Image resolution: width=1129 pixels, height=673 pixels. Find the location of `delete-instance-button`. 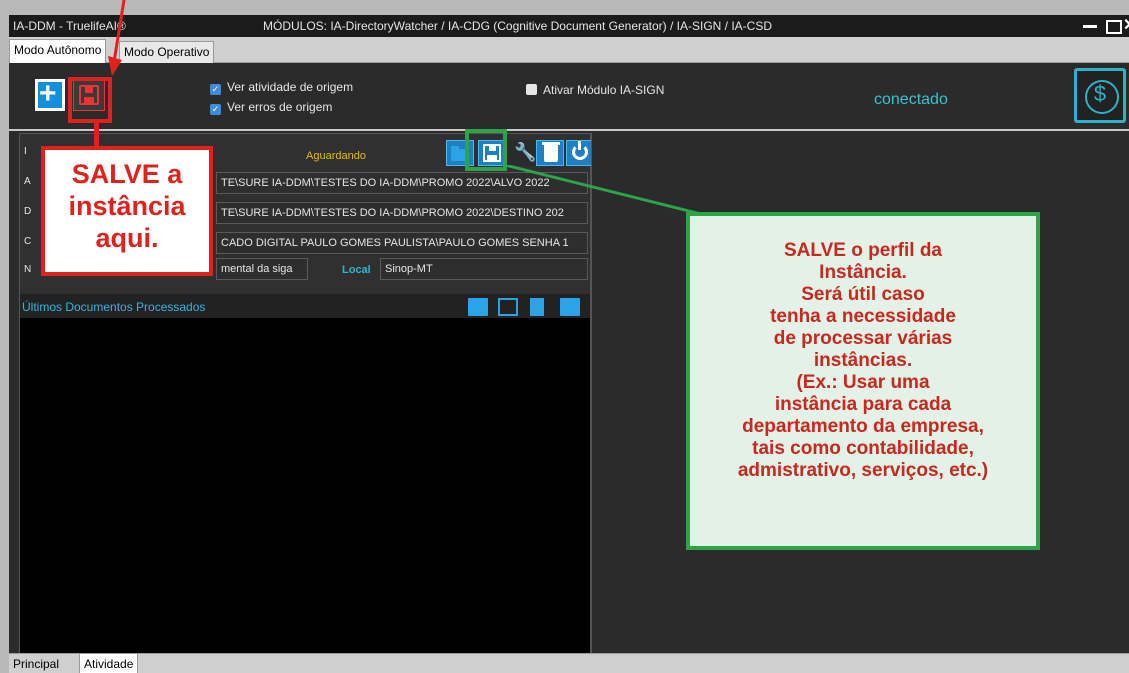

delete-instance-button is located at coordinates (550, 153).